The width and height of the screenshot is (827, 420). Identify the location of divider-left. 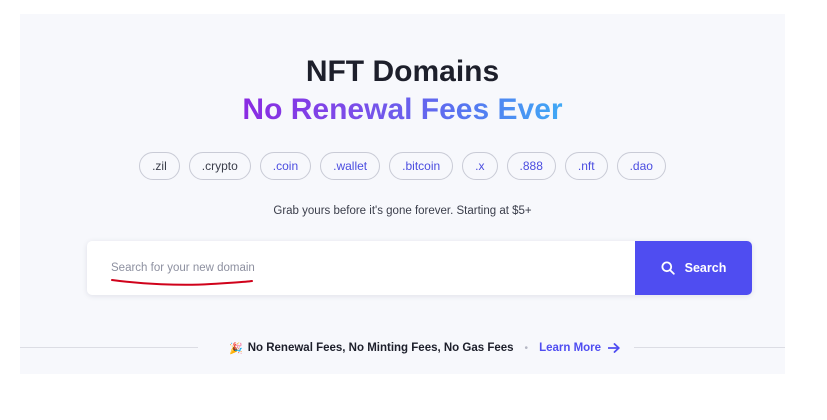
(109, 347).